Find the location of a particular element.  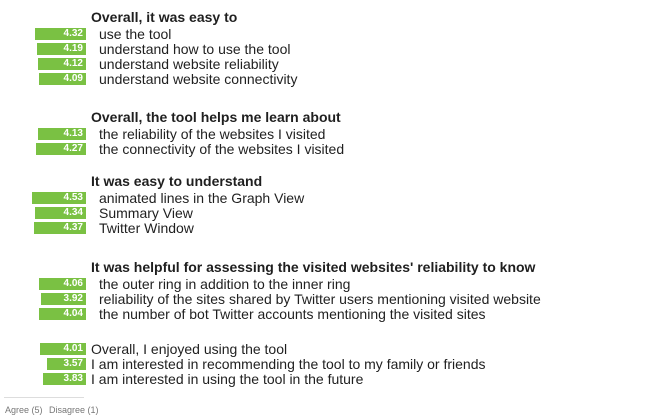

bar-value-label: 4.09 is located at coordinates (73, 78).